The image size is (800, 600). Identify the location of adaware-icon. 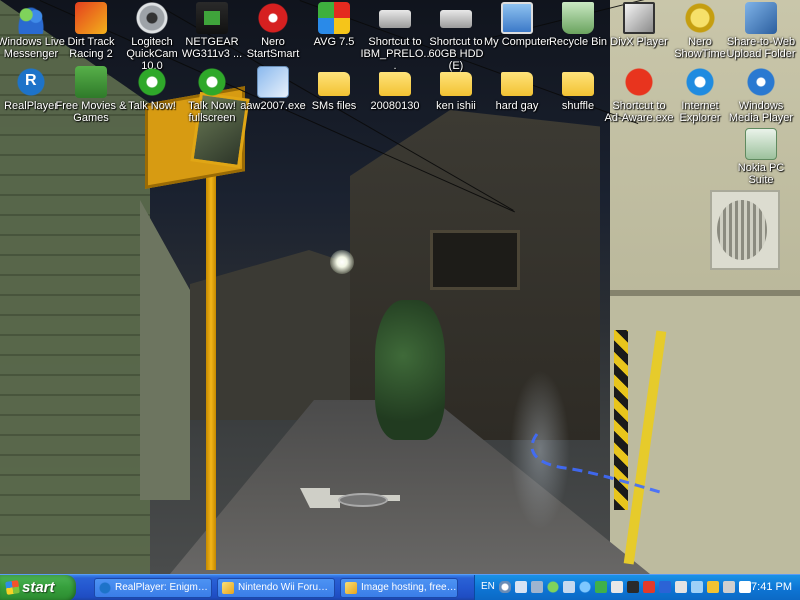
(639, 82).